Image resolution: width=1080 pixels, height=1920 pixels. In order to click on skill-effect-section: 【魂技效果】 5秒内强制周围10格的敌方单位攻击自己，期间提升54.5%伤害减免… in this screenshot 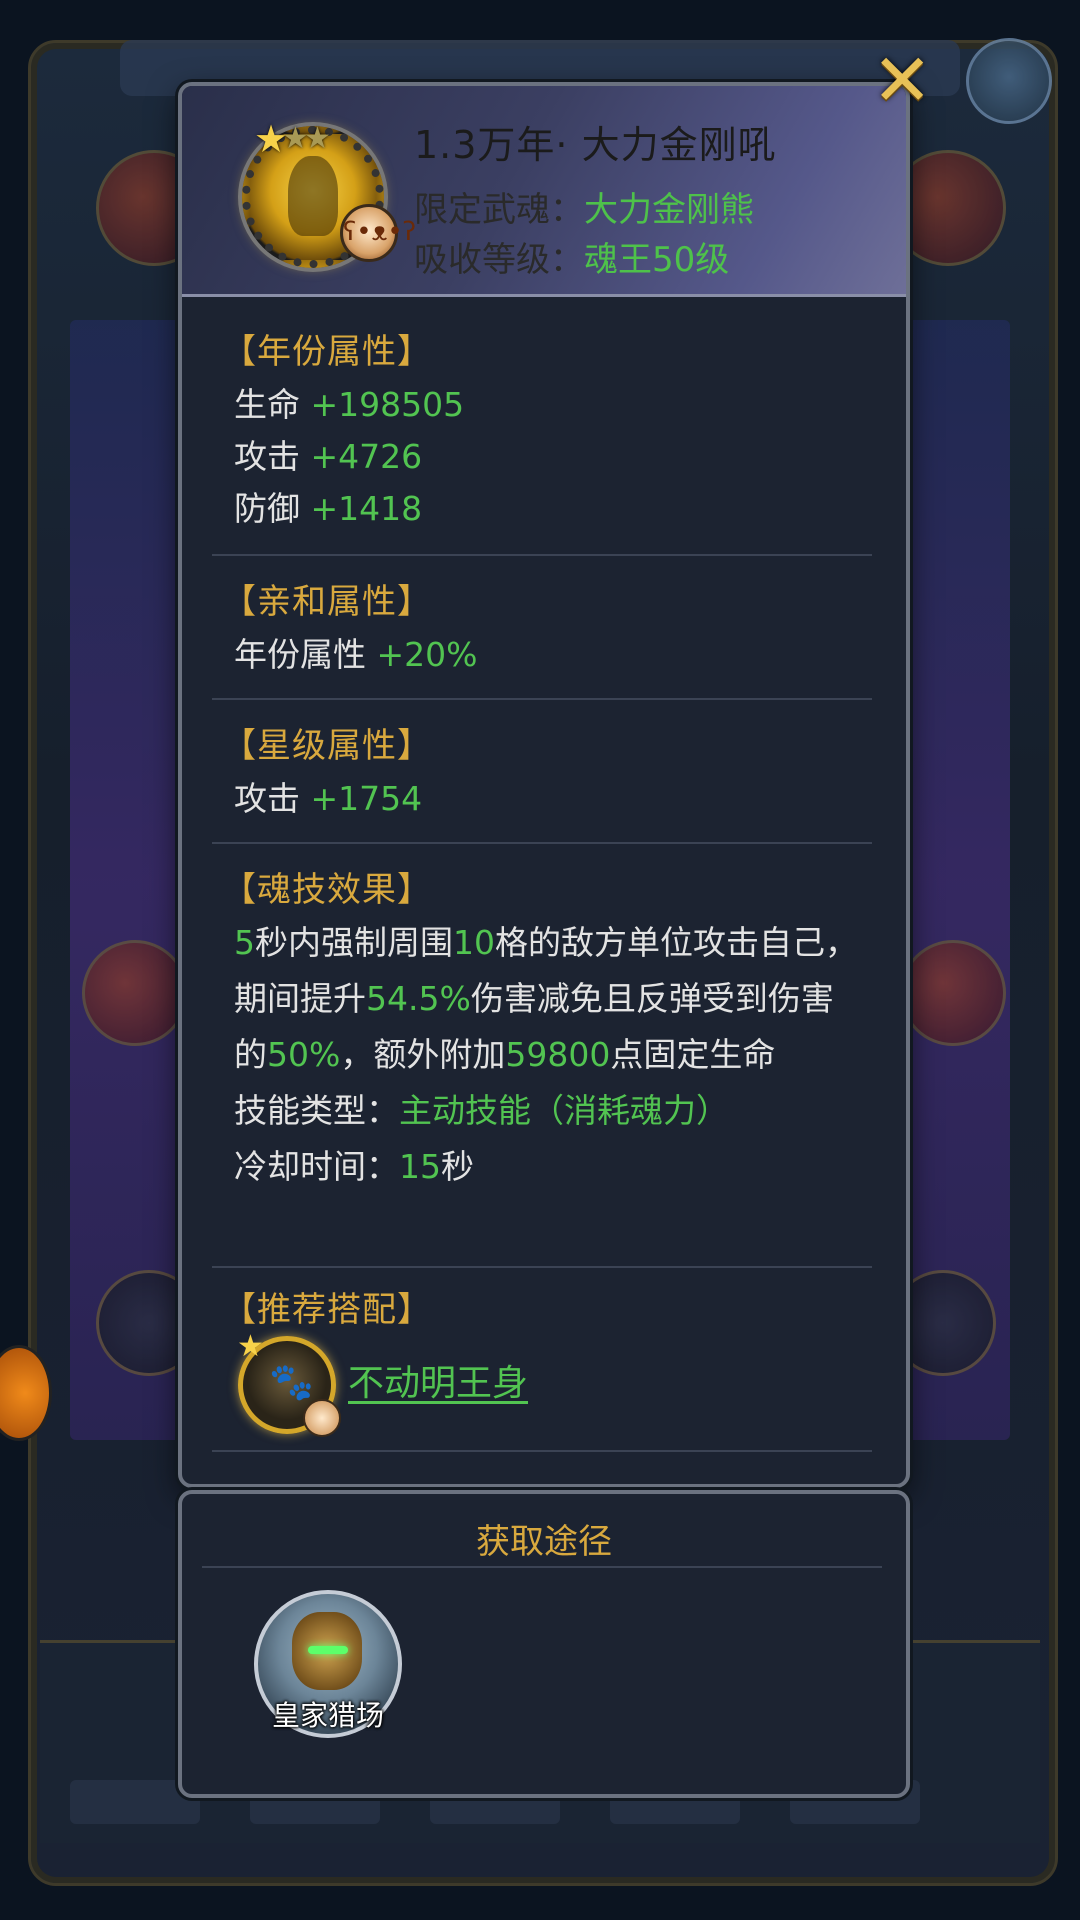, I will do `click(542, 1028)`.